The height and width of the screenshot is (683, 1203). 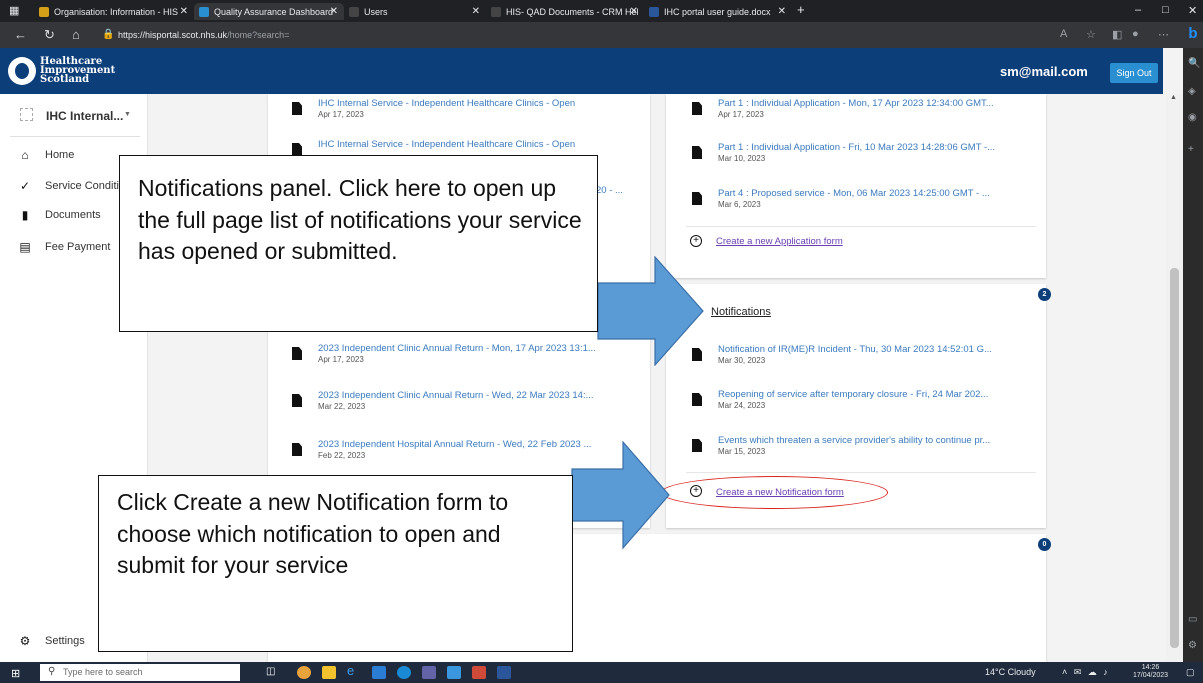 What do you see at coordinates (696, 241) in the screenshot?
I see `add-circle-icon: +` at bounding box center [696, 241].